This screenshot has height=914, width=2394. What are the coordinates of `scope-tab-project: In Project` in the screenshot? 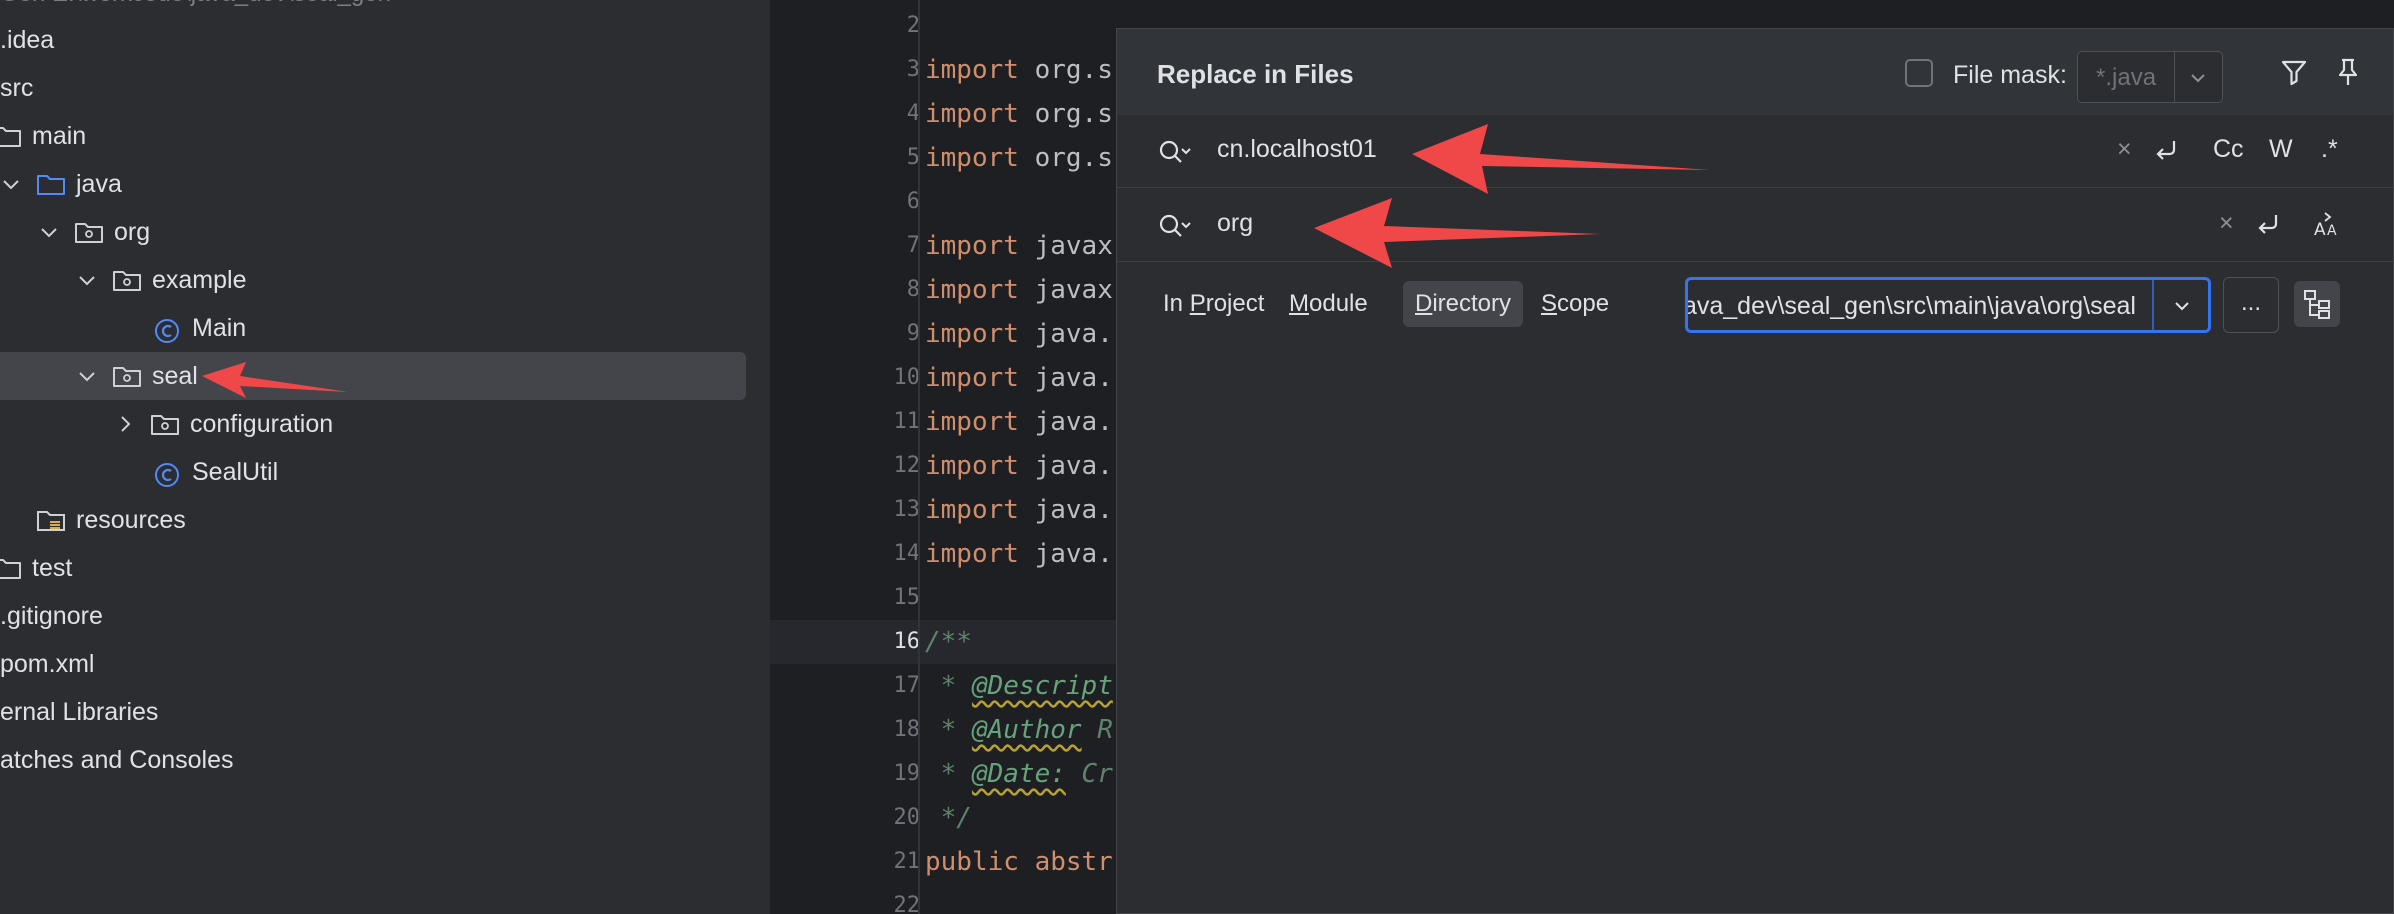 It's located at (1213, 304).